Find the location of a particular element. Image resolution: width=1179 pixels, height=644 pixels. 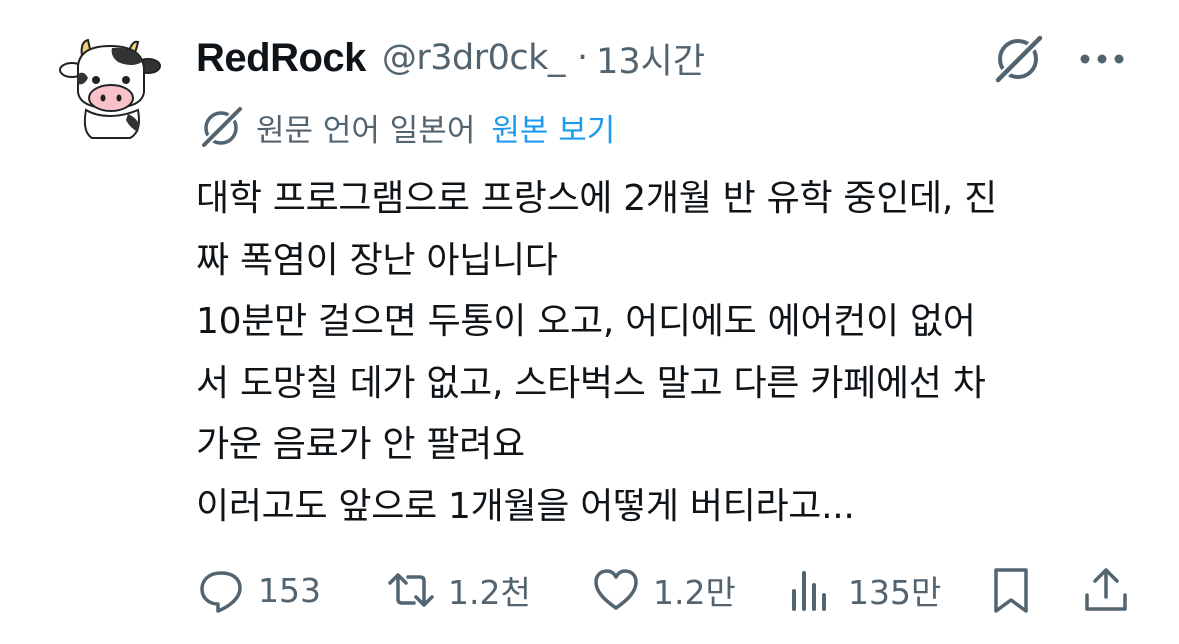

bookmark-button is located at coordinates (1011, 590).